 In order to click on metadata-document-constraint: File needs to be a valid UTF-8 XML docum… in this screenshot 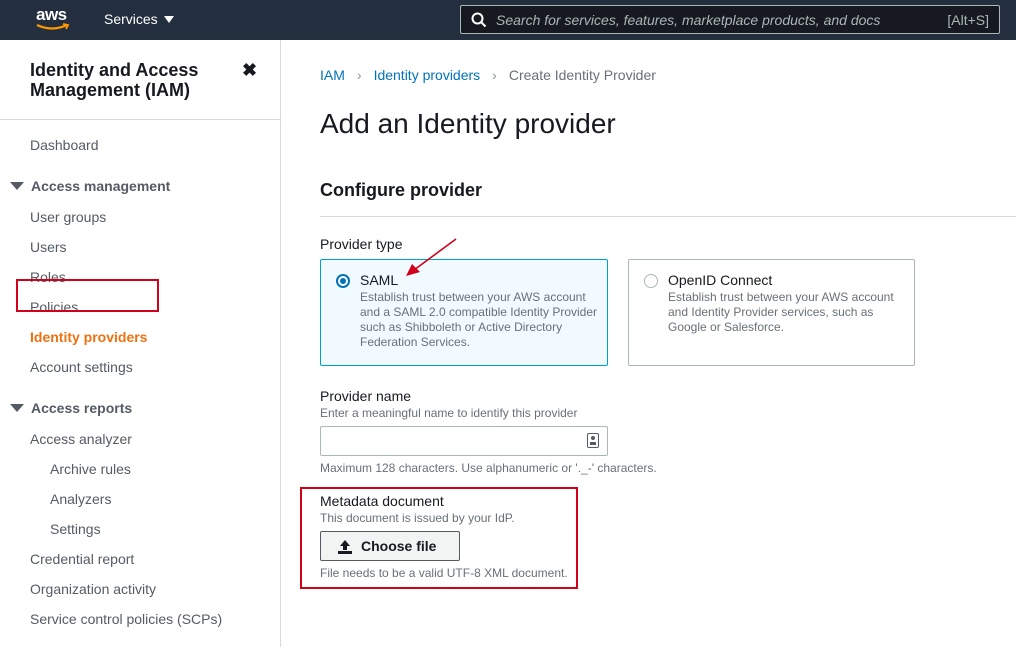, I will do `click(444, 573)`.